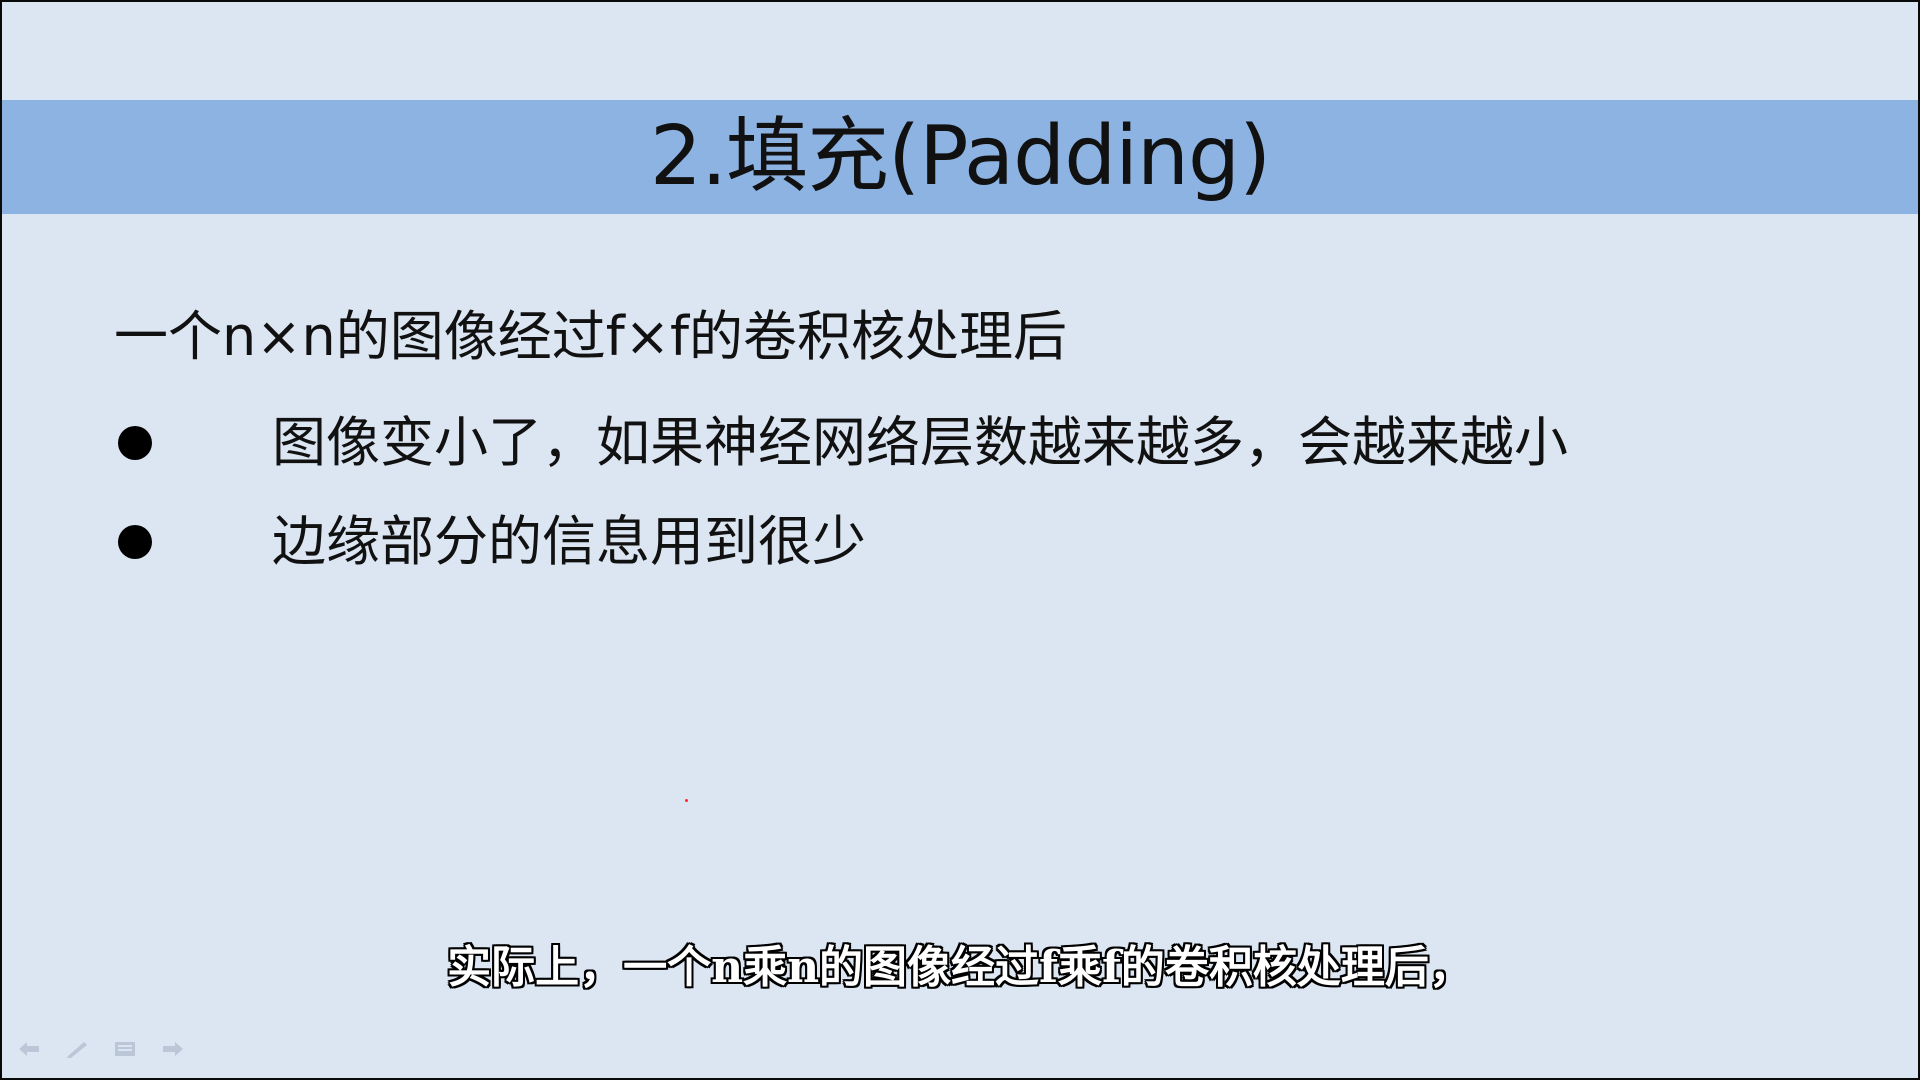  I want to click on pen-icon, so click(77, 1050).